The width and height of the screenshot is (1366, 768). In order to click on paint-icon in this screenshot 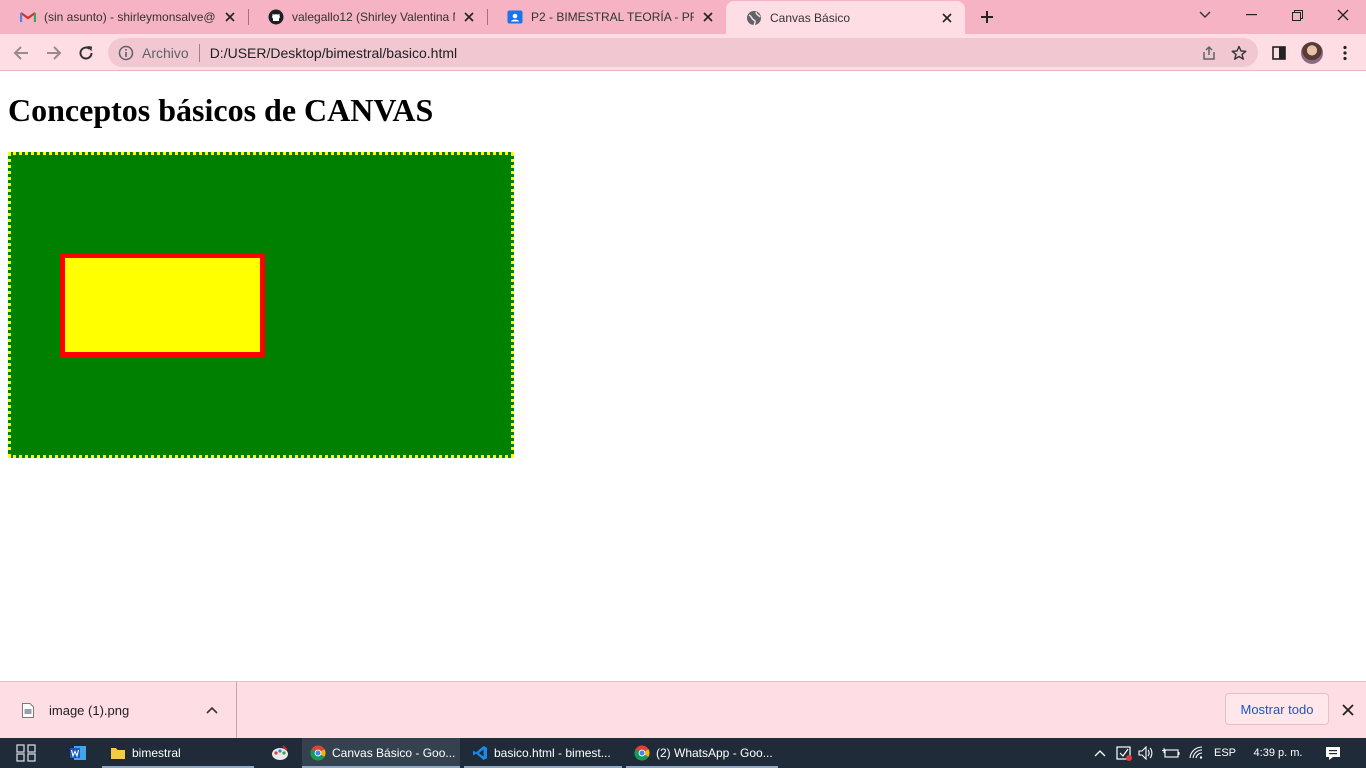, I will do `click(280, 752)`.